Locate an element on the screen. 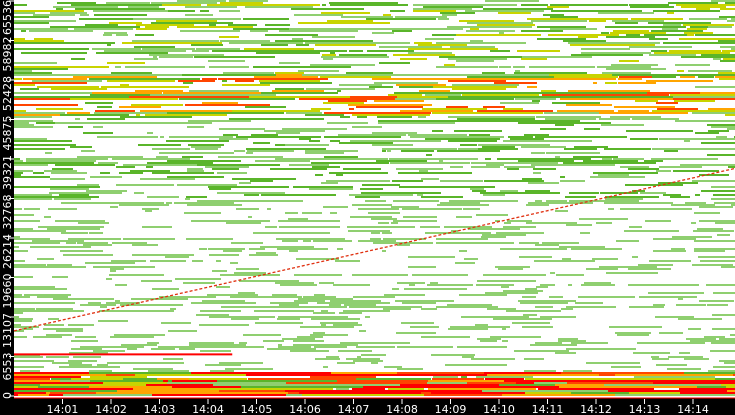 The image size is (735, 415). x-tick-label: 14:11 is located at coordinates (548, 409).